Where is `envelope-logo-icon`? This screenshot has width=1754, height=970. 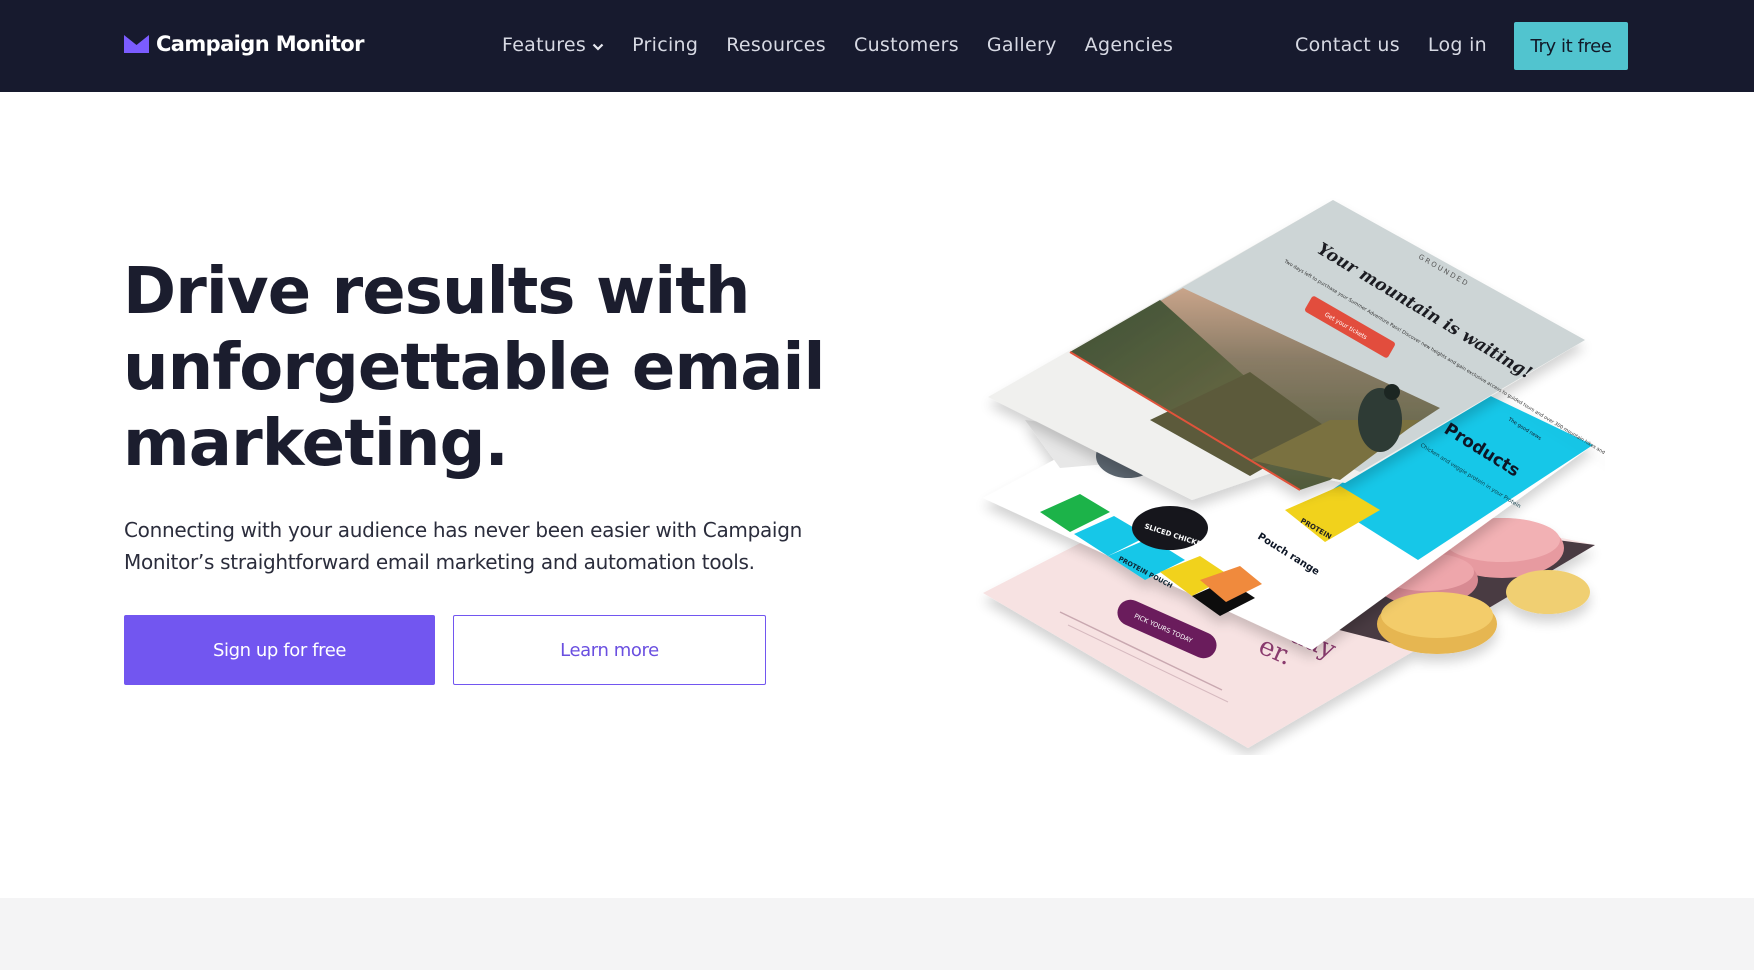 envelope-logo-icon is located at coordinates (136, 44).